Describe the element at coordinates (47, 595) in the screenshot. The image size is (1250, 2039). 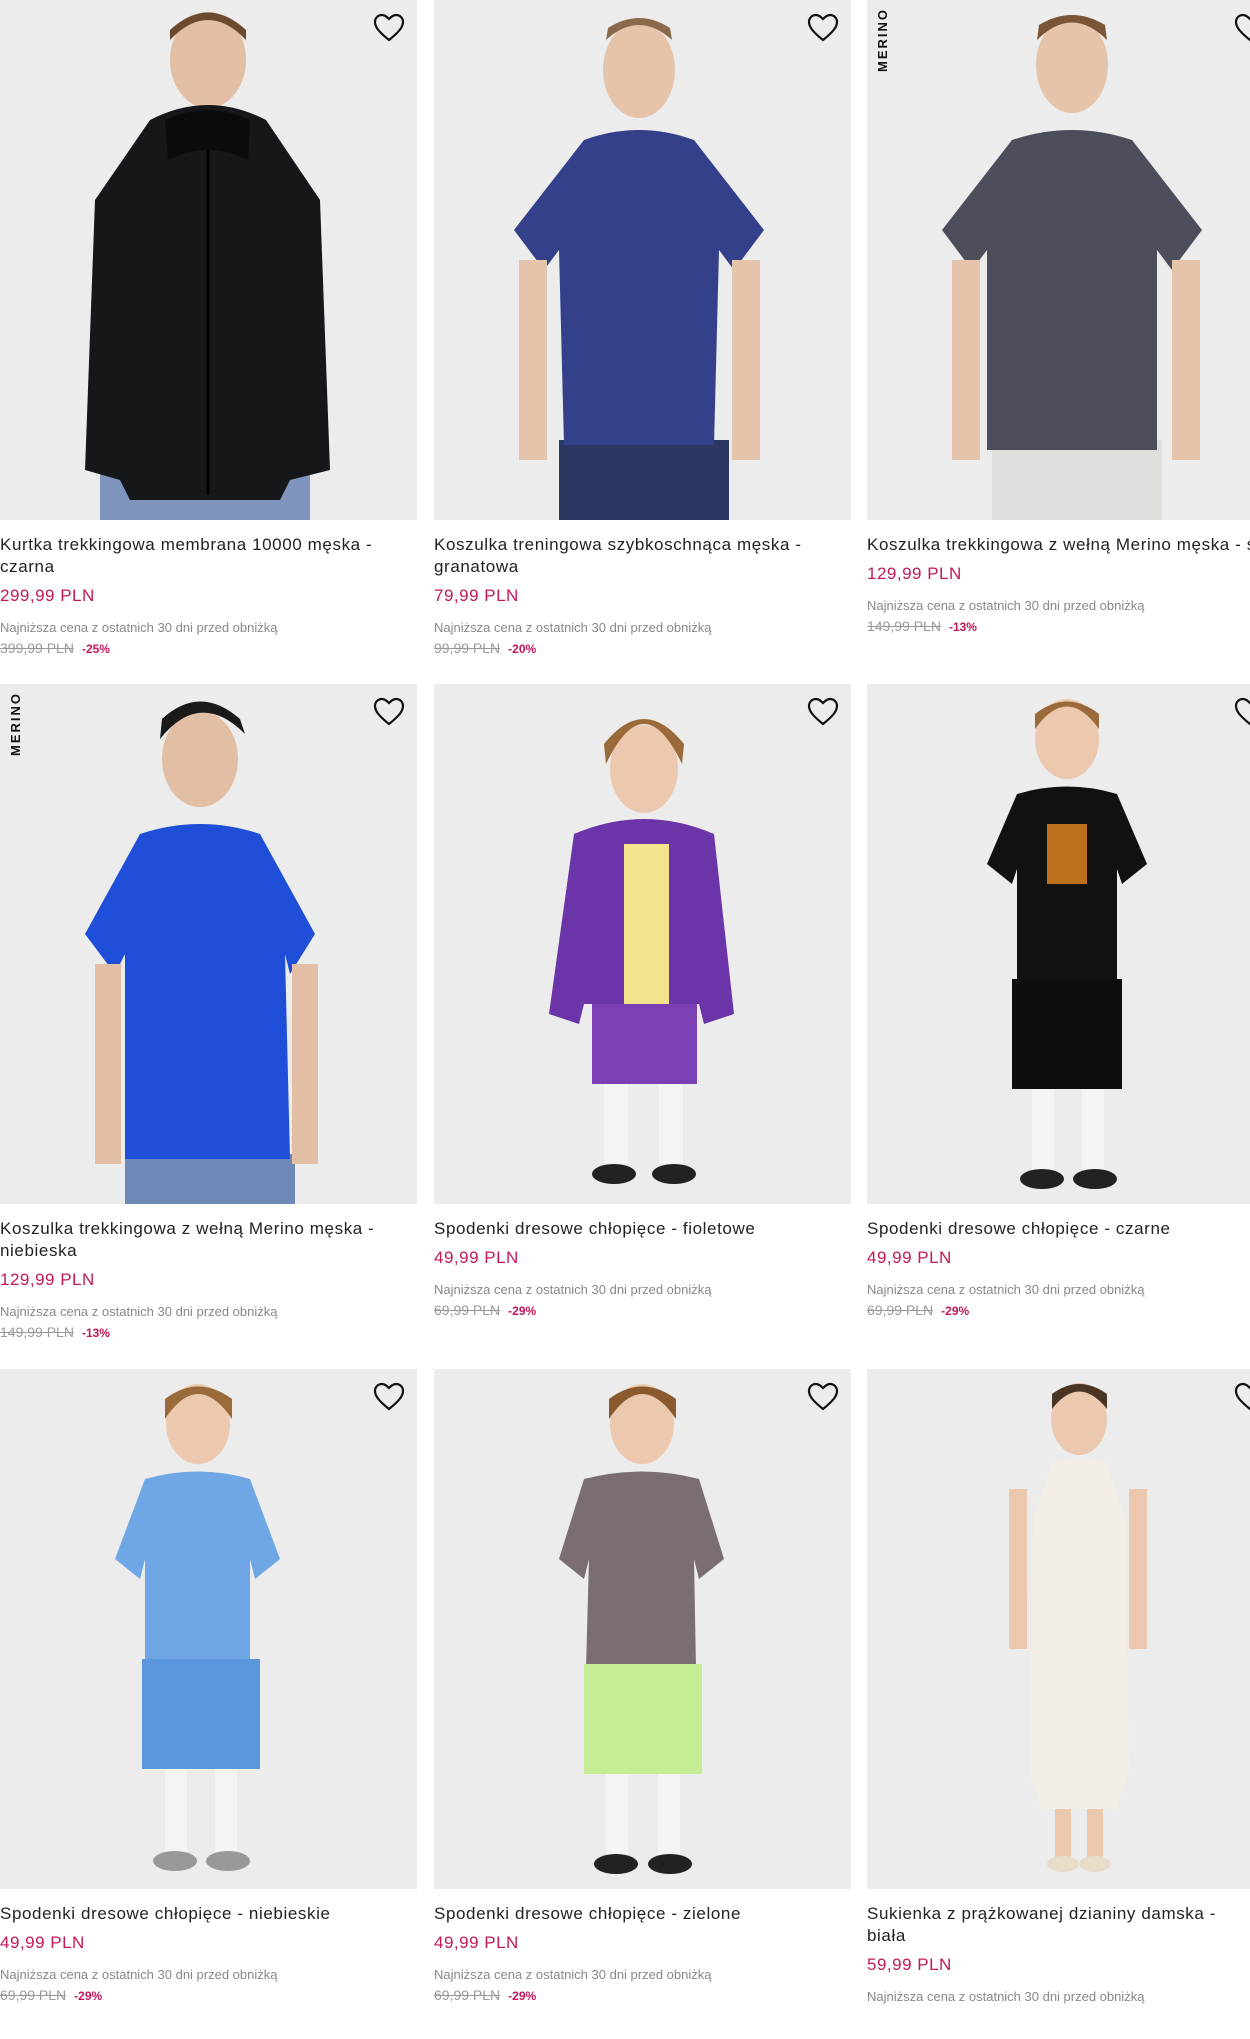
I see `current-price: 299,99 PLN` at that location.